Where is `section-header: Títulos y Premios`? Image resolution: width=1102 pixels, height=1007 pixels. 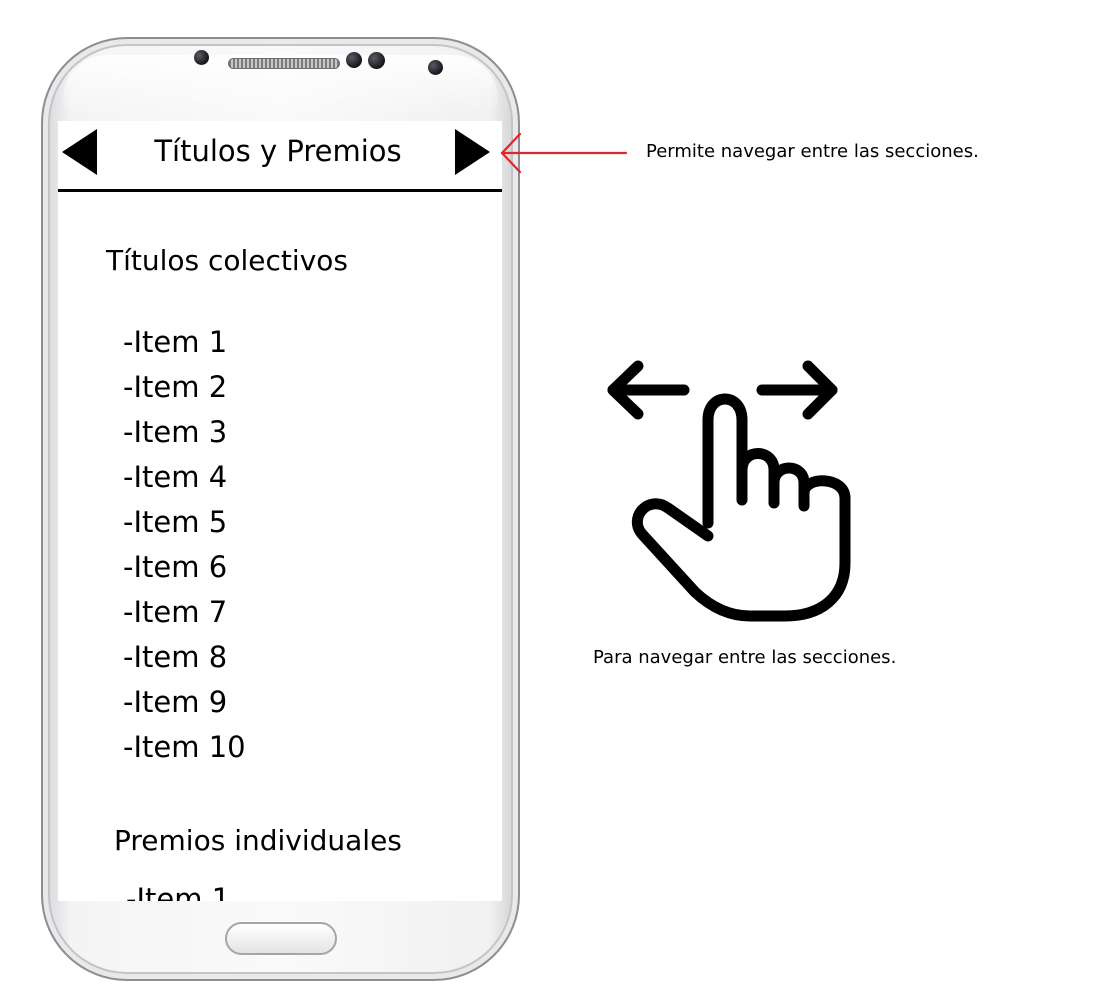
section-header: Títulos y Premios is located at coordinates (280, 156).